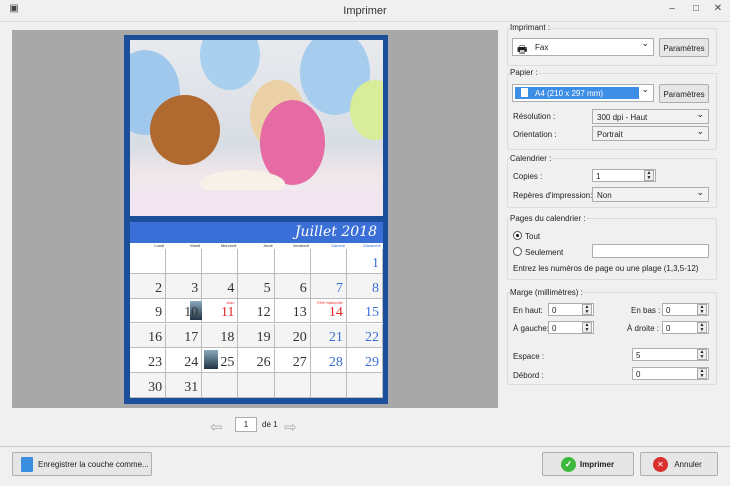 The width and height of the screenshot is (730, 486). What do you see at coordinates (583, 47) in the screenshot?
I see `printer-select: 🖶 Fax` at bounding box center [583, 47].